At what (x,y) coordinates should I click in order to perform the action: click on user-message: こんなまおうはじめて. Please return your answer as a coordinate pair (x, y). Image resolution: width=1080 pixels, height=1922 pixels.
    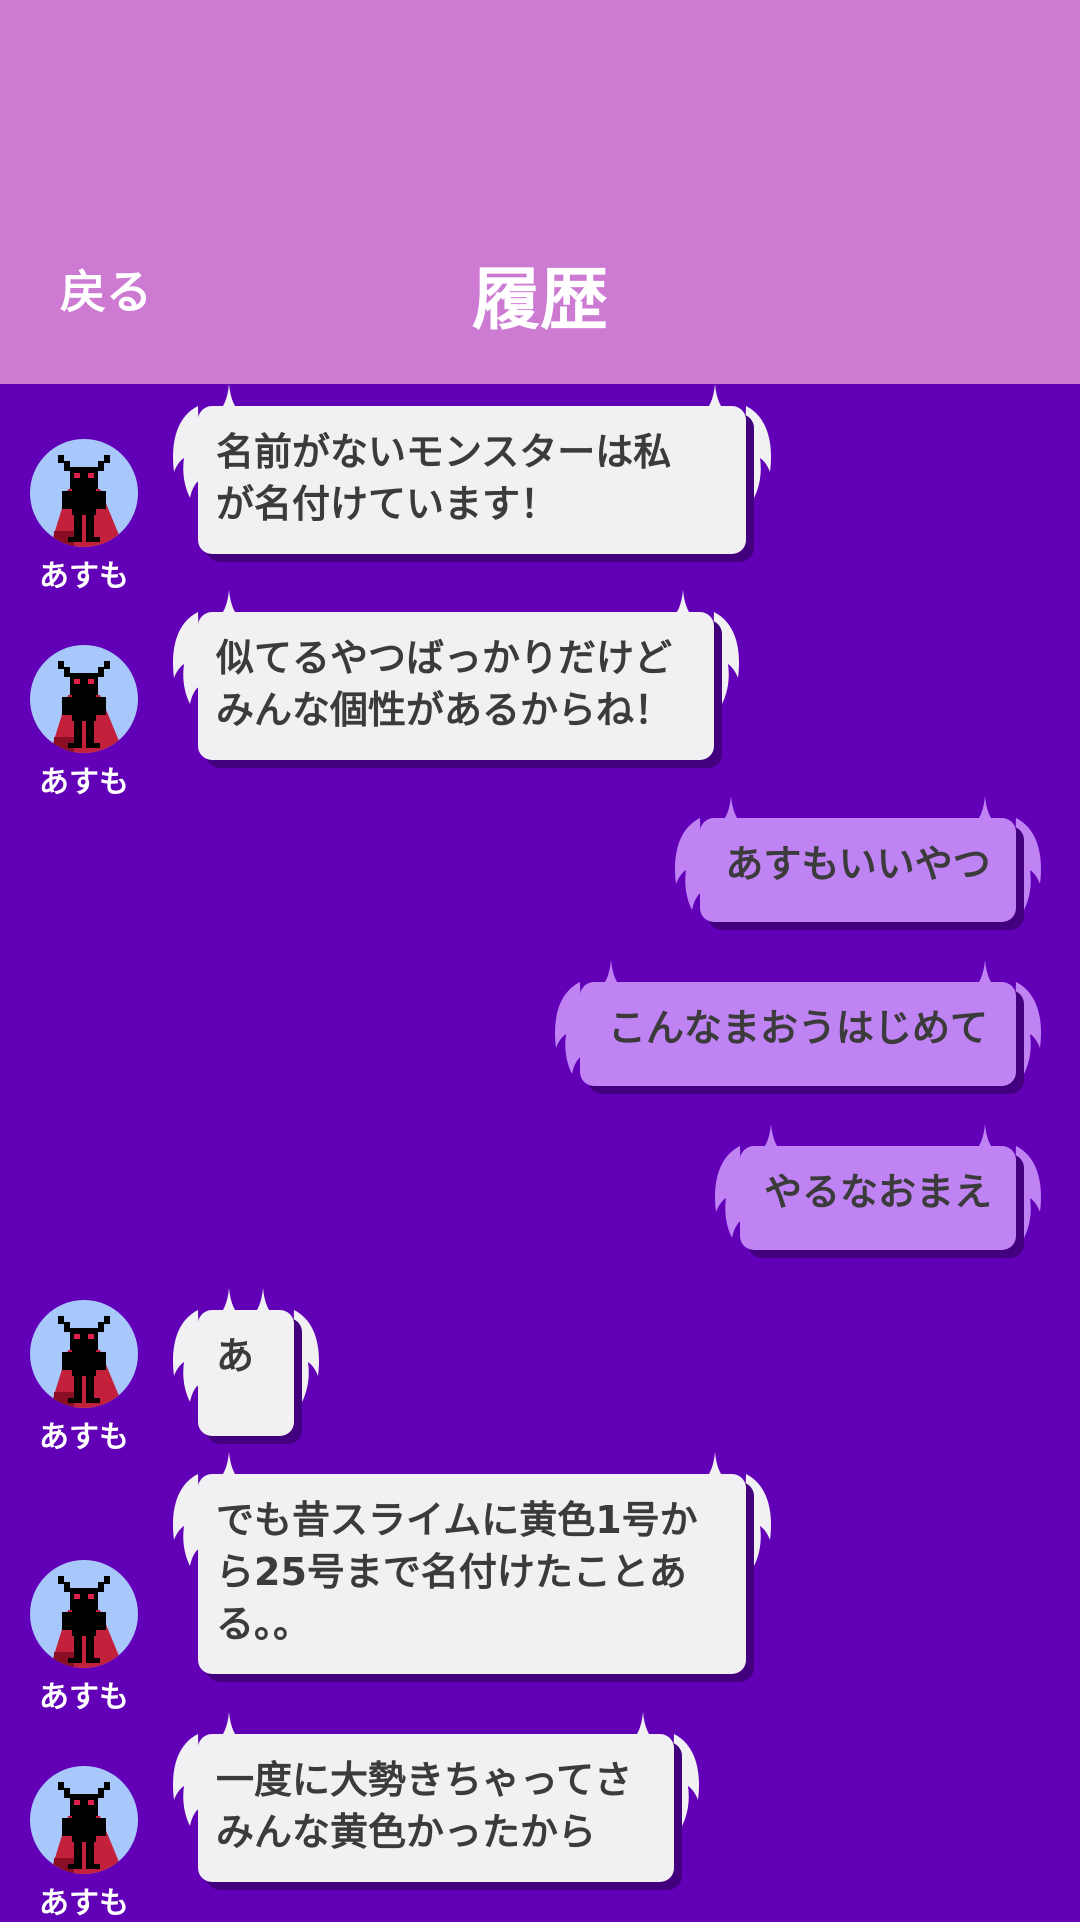
    Looking at the image, I should click on (540, 1032).